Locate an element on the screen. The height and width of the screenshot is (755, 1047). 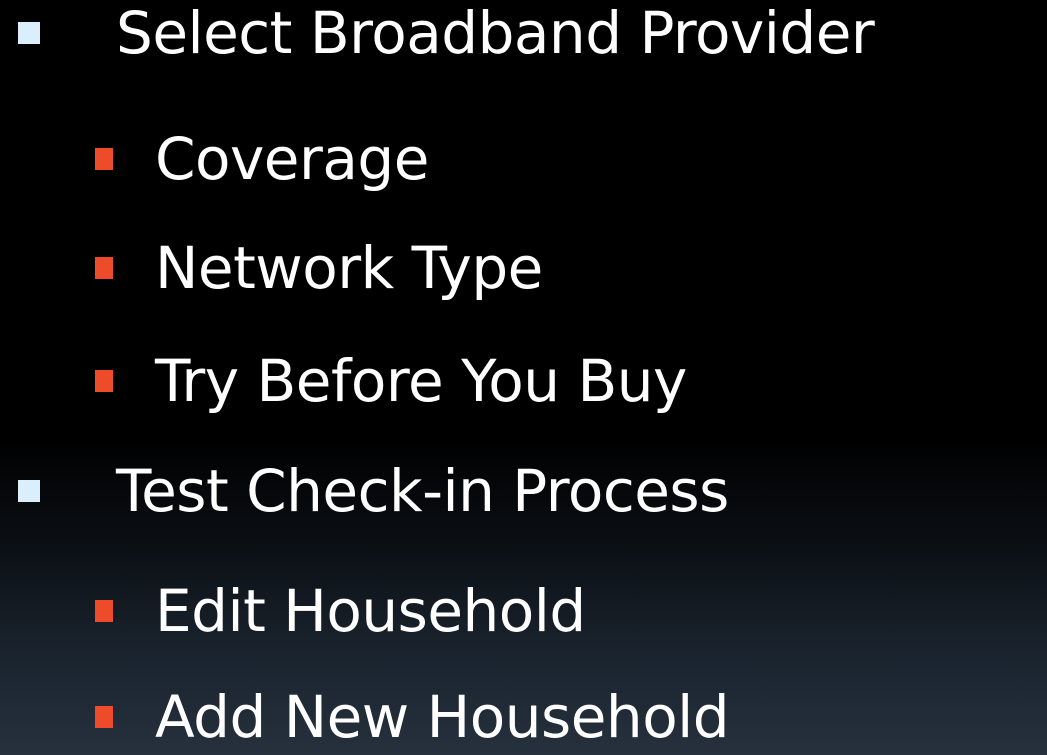
bullet-text: Network Type is located at coordinates (349, 268).